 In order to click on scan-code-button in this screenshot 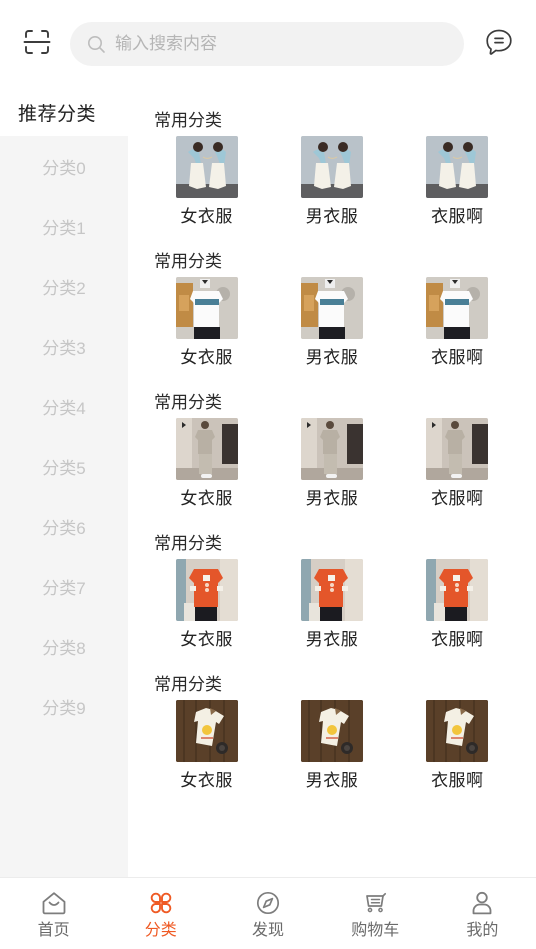, I will do `click(37, 44)`.